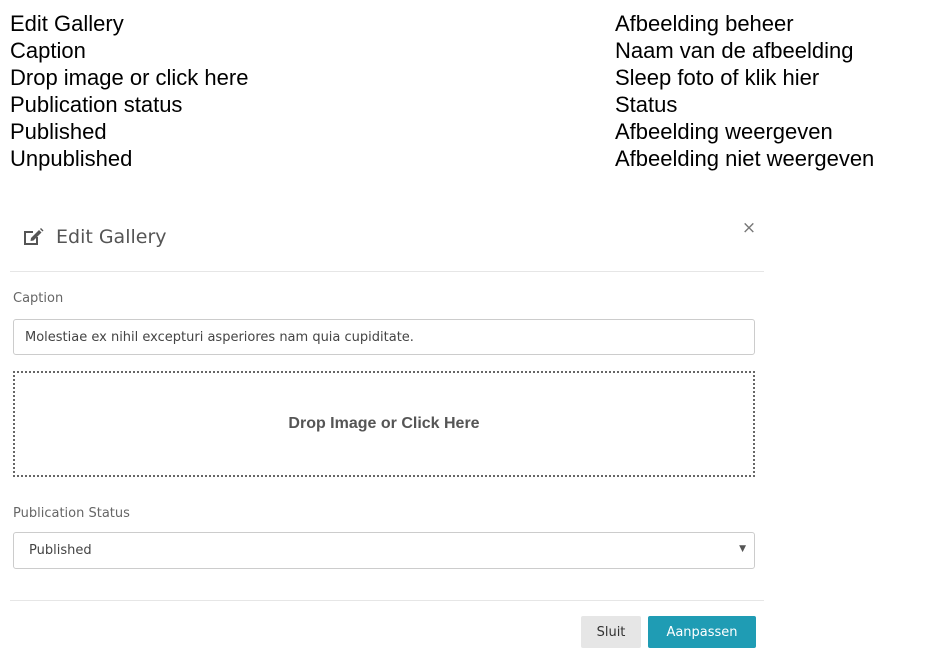 The image size is (939, 648). Describe the element at coordinates (646, 104) in the screenshot. I see `translation-dutch: Status` at that location.